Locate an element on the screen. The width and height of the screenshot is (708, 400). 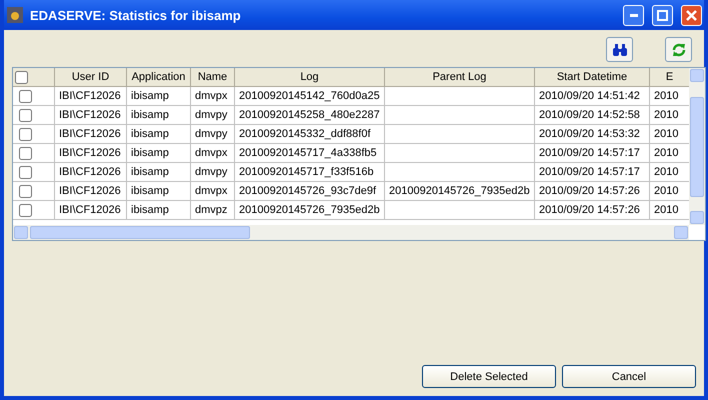
horizontal-scrollbar is located at coordinates (351, 232).